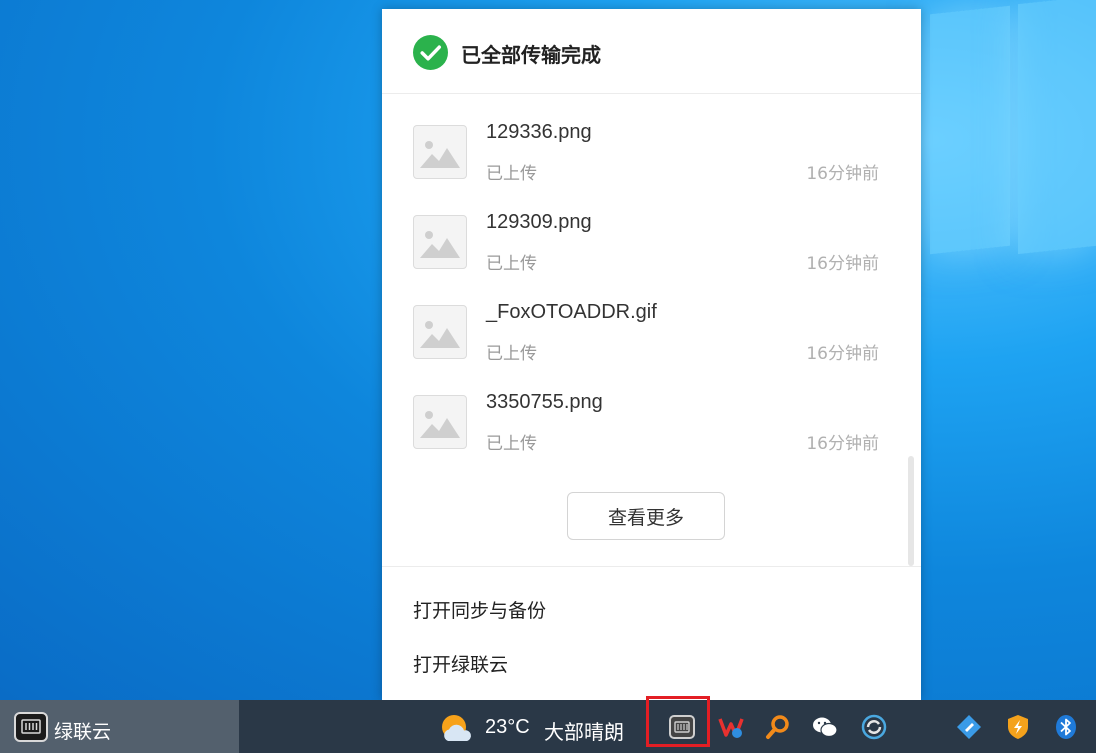  Describe the element at coordinates (544, 402) in the screenshot. I see `file-name: 3350755.png` at that location.